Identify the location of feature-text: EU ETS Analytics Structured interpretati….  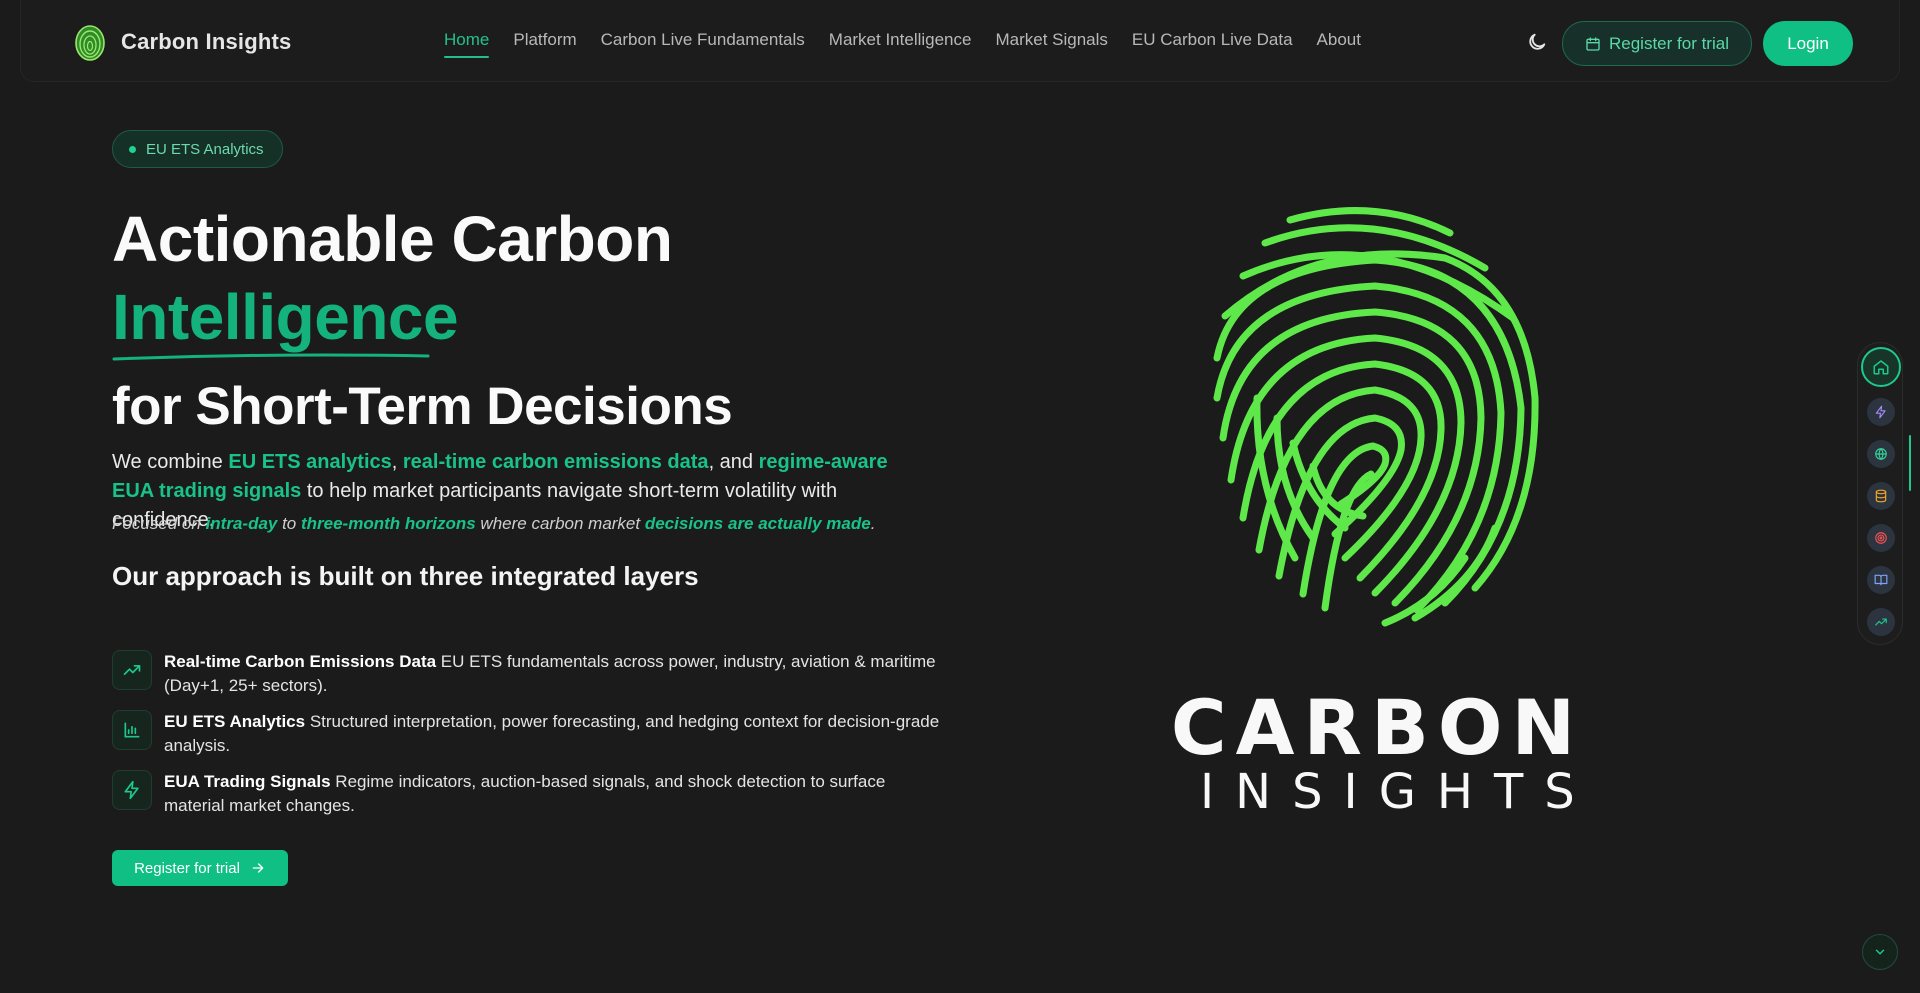
(553, 734).